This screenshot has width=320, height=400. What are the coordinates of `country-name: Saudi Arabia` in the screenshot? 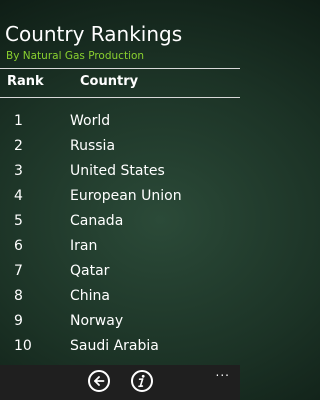 It's located at (114, 346).